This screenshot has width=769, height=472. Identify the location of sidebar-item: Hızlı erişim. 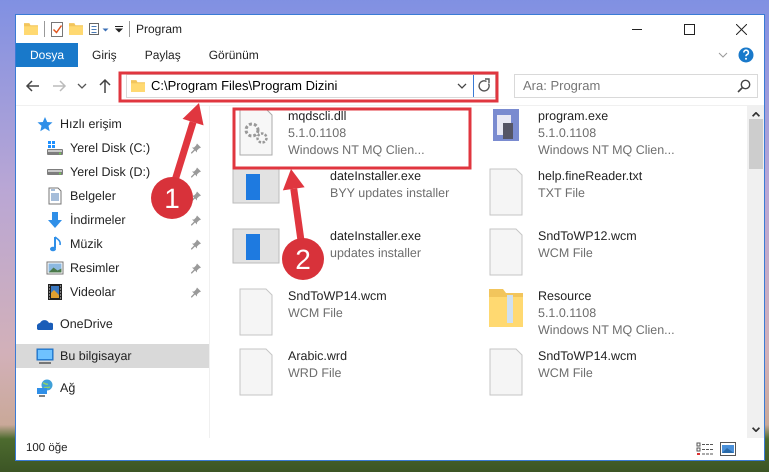
(72, 124).